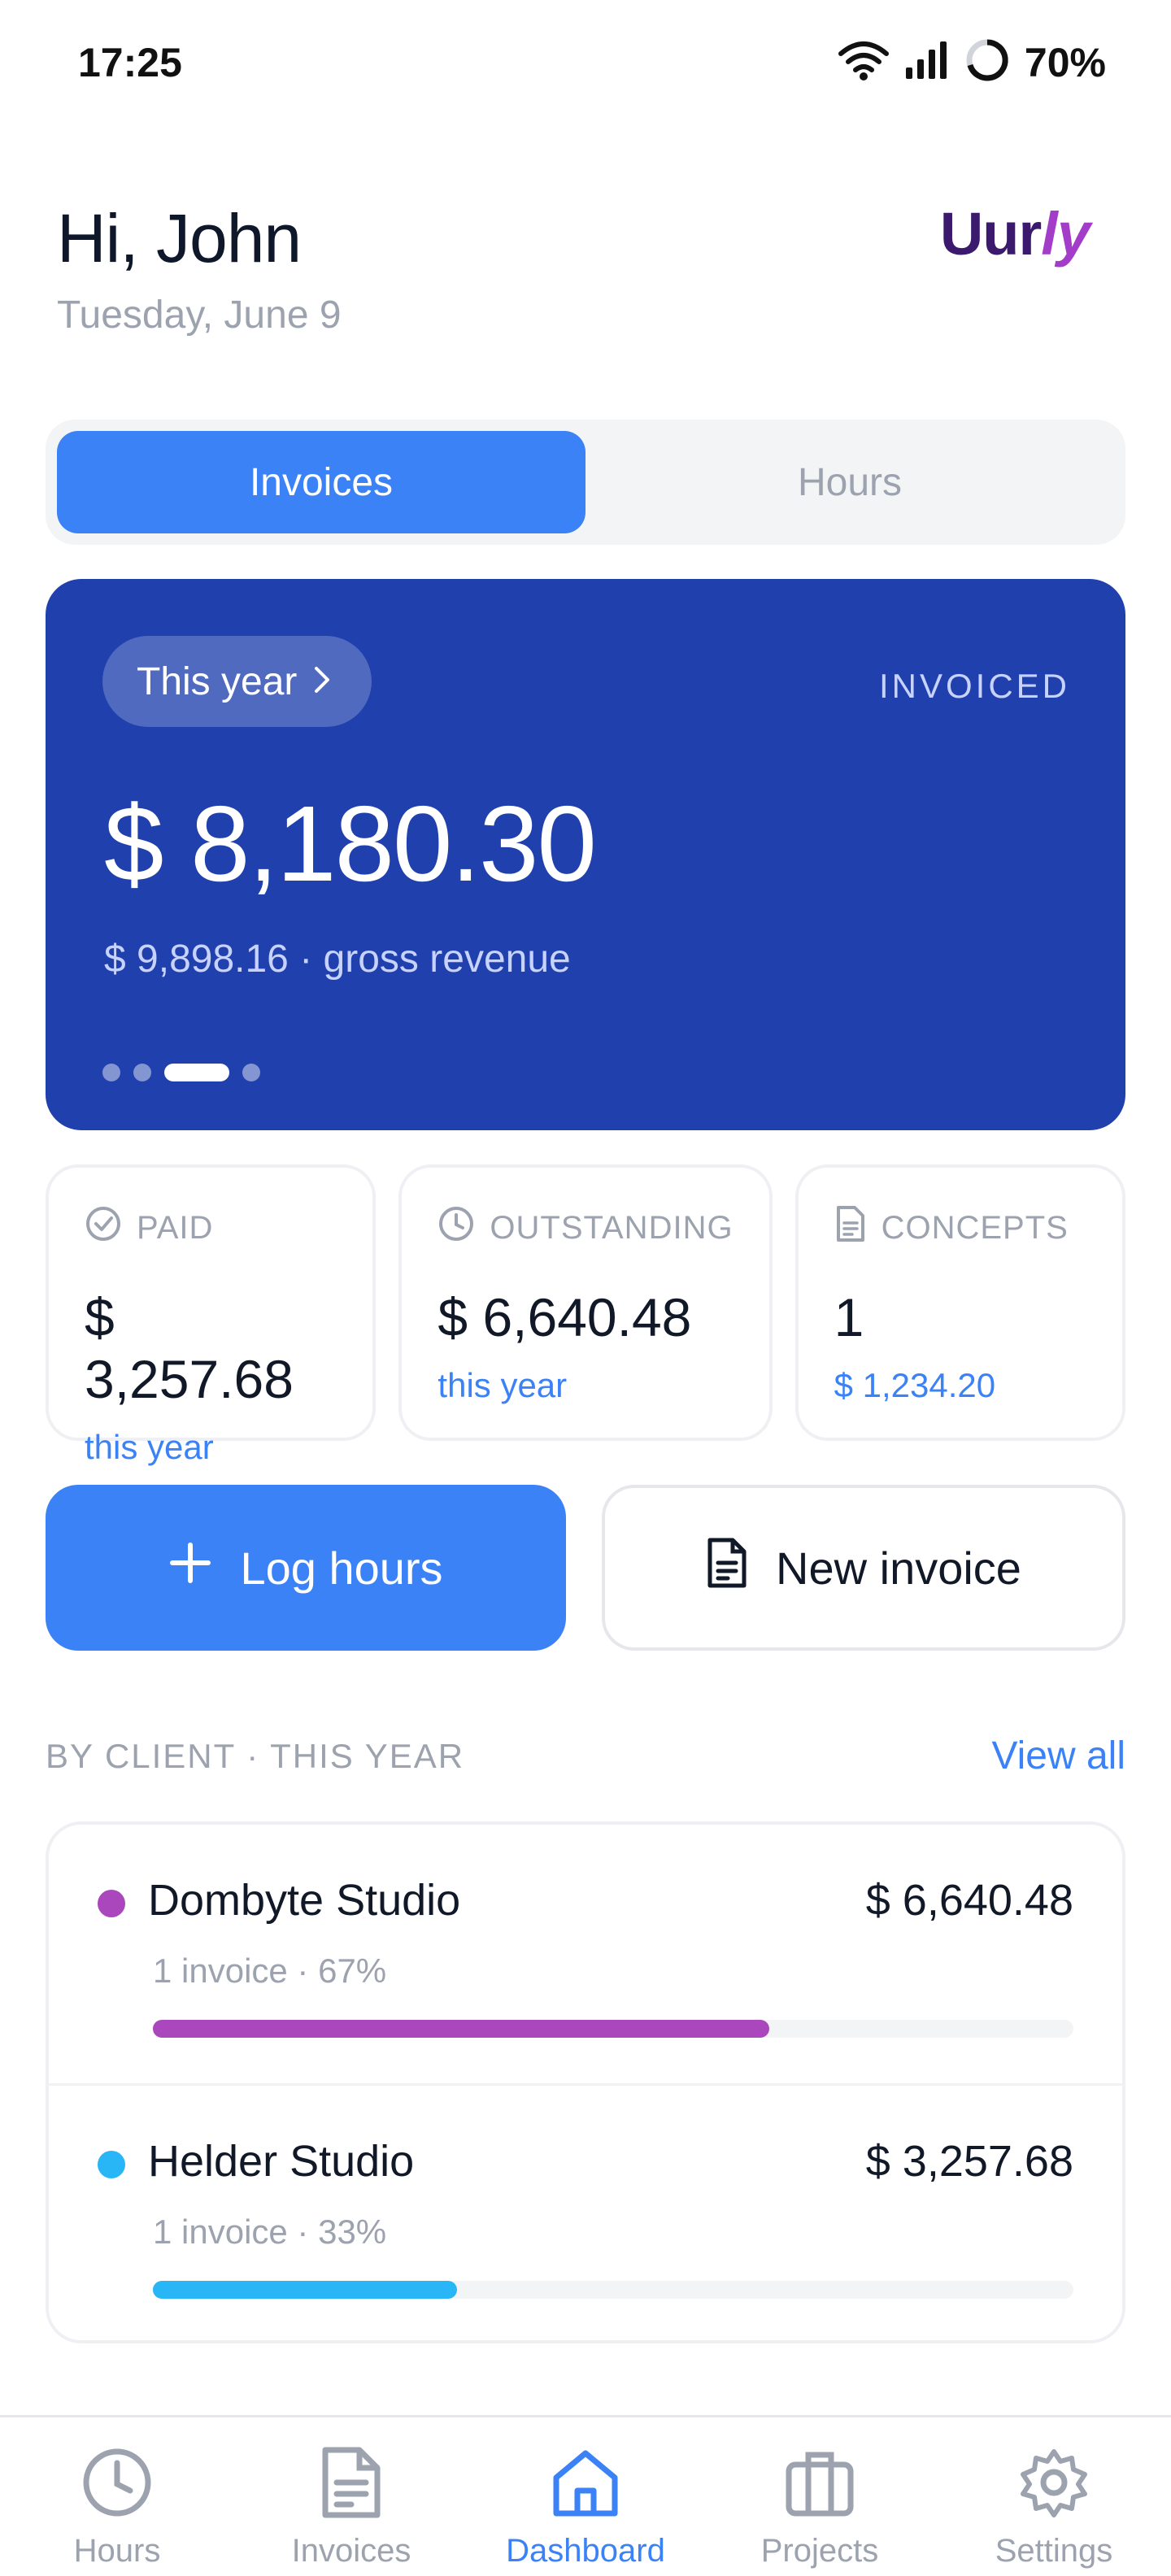  I want to click on stat-sub: $ 1,234.20, so click(915, 1385).